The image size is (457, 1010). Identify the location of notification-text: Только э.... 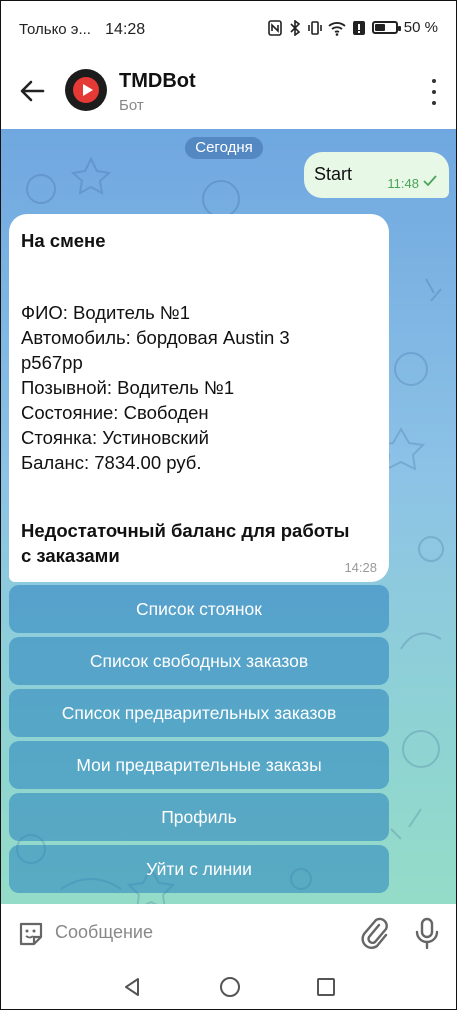
(55, 29).